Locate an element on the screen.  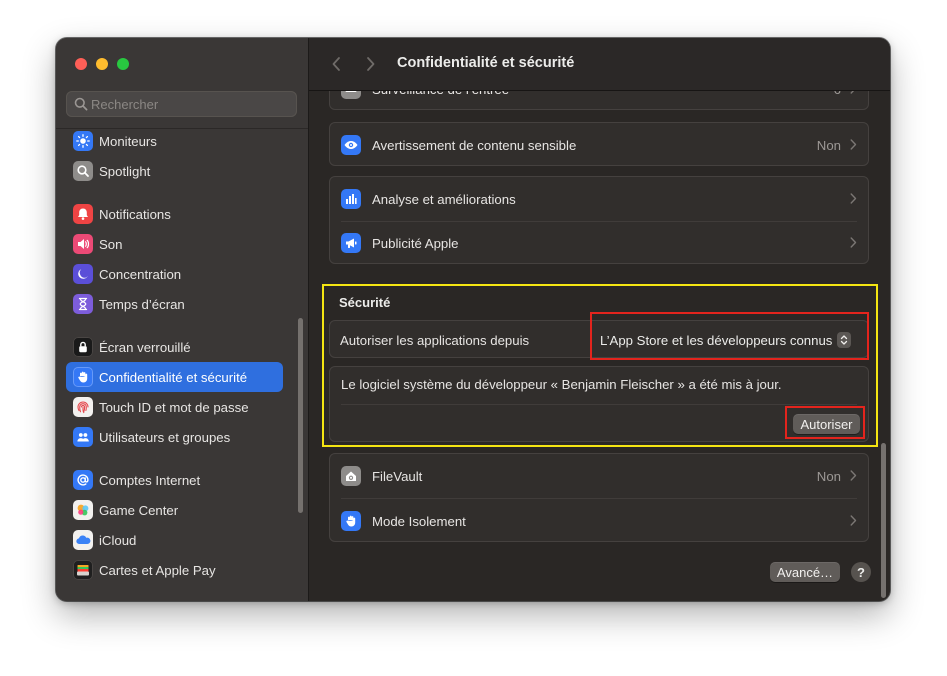
minimize-window-button is located at coordinates (102, 64).